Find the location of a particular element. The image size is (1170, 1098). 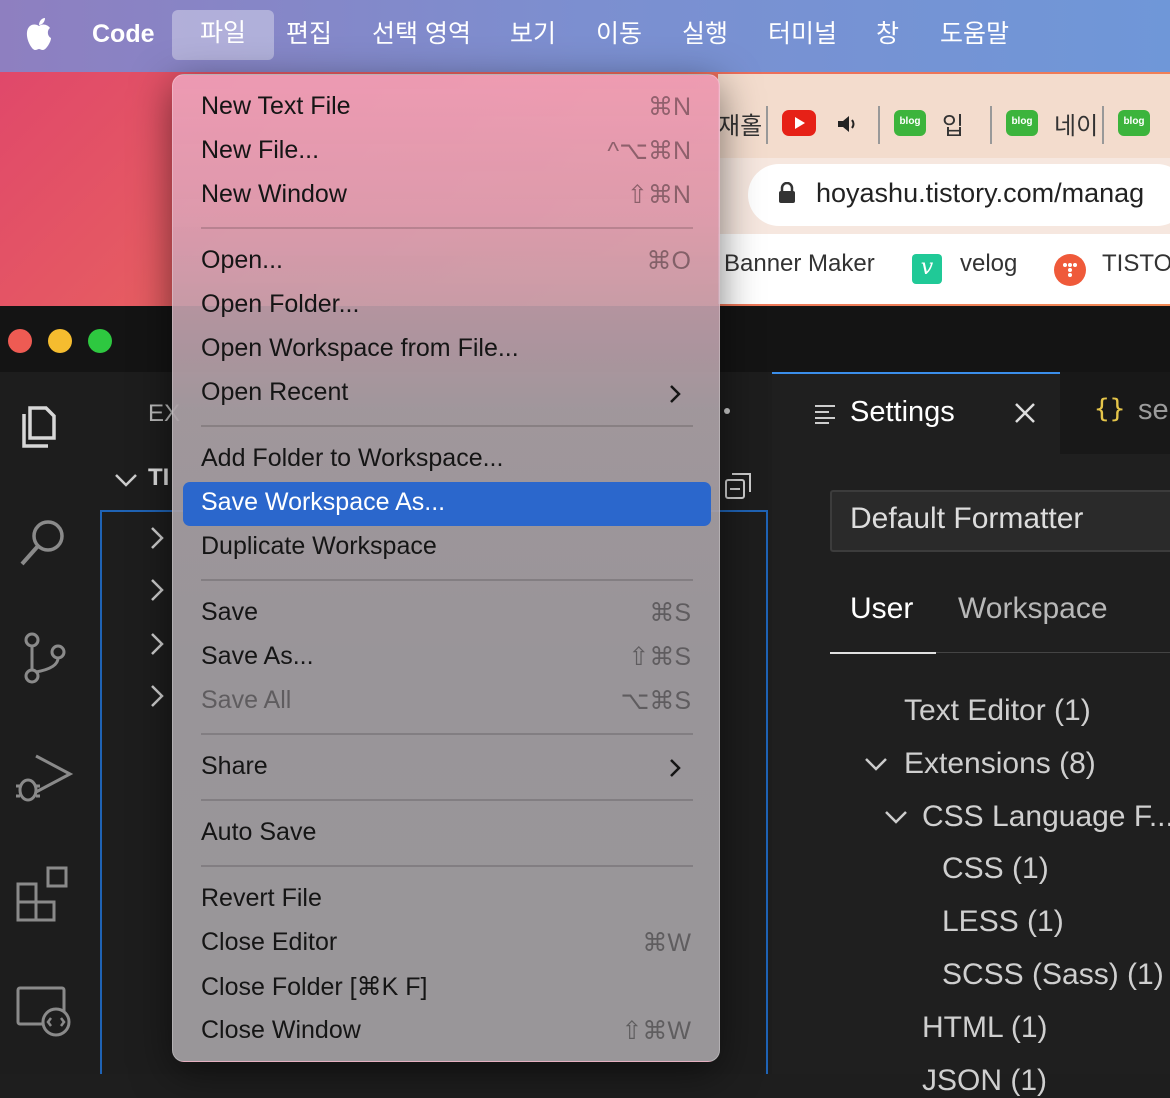

bookmark-banner-maker: Banner Maker is located at coordinates (799, 264).